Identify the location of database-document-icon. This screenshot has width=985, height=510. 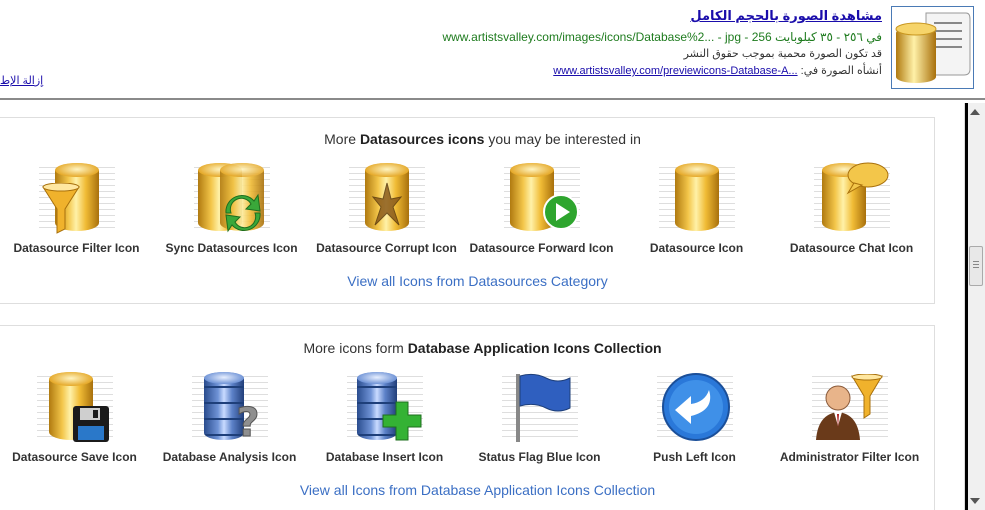
(933, 47).